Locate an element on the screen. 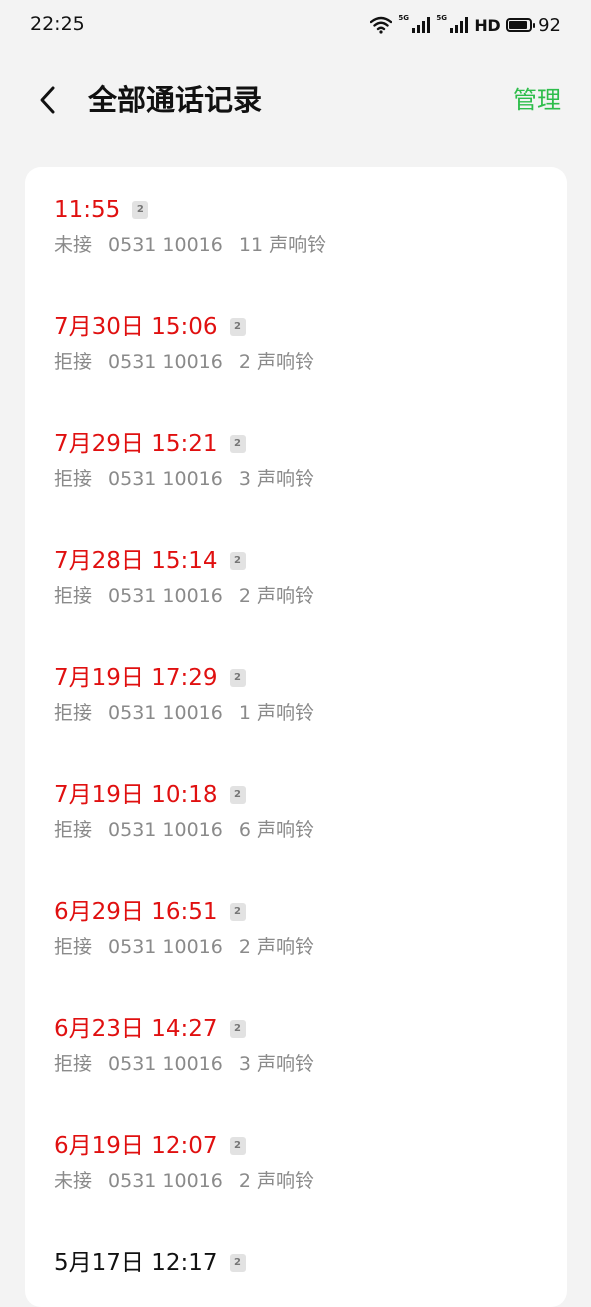 The image size is (591, 1307). call-time: 11:55 is located at coordinates (87, 210).